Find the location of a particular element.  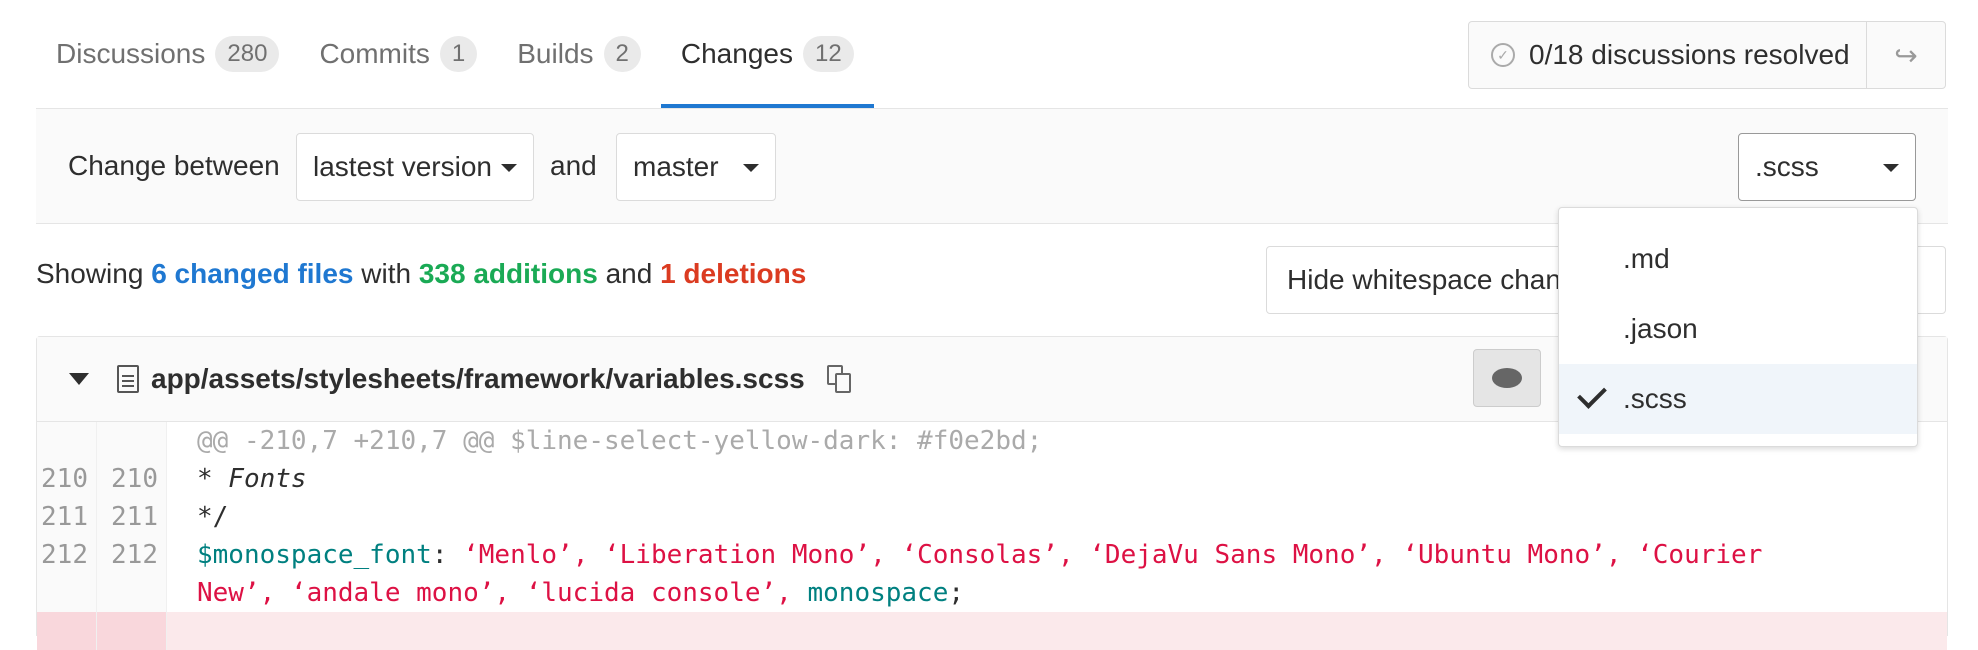

check-circle-icon: ✓ is located at coordinates (1503, 55).